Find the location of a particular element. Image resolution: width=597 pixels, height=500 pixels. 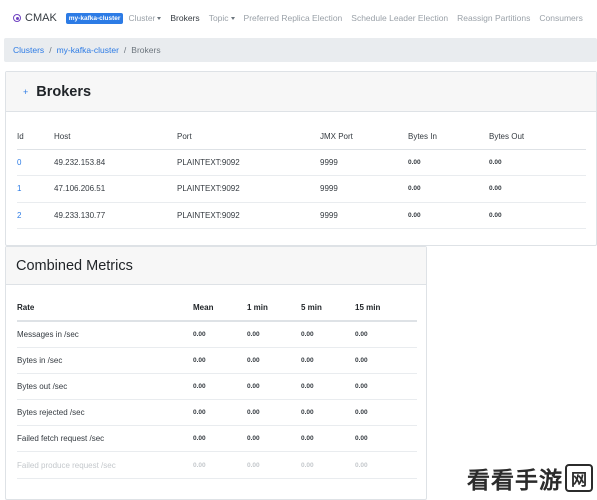

table-row: Bytes rejected /sec 0.00 0.00 0.00 0.00 is located at coordinates (217, 413).